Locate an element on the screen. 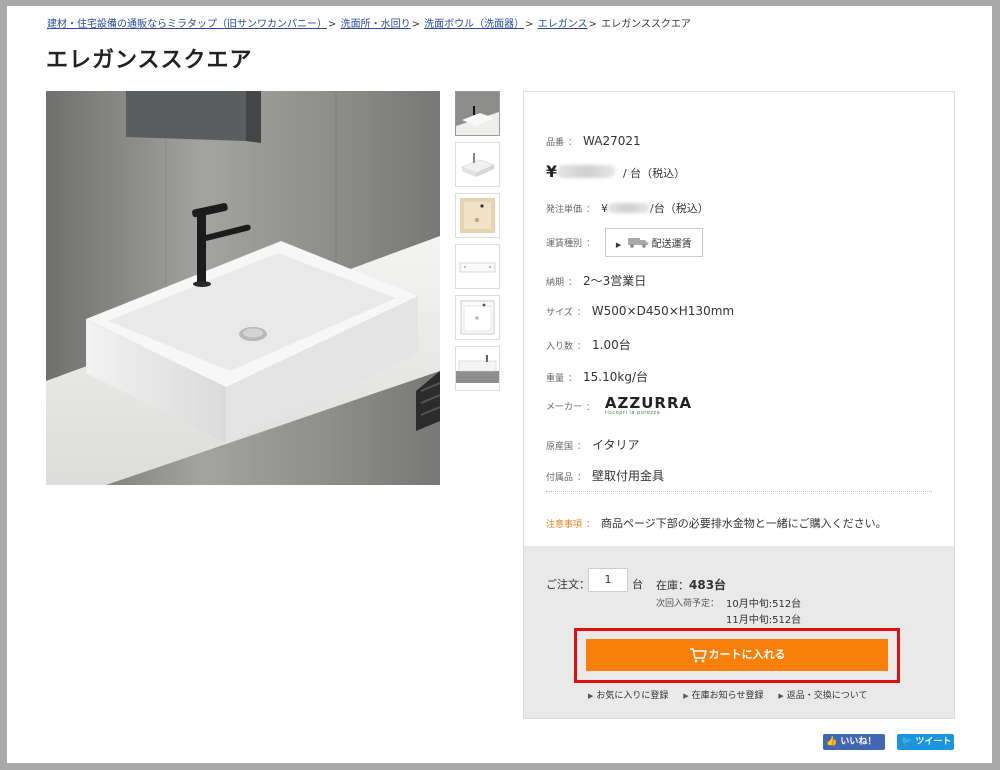 This screenshot has height=770, width=1000. spec-label: 品番 is located at coordinates (555, 143).